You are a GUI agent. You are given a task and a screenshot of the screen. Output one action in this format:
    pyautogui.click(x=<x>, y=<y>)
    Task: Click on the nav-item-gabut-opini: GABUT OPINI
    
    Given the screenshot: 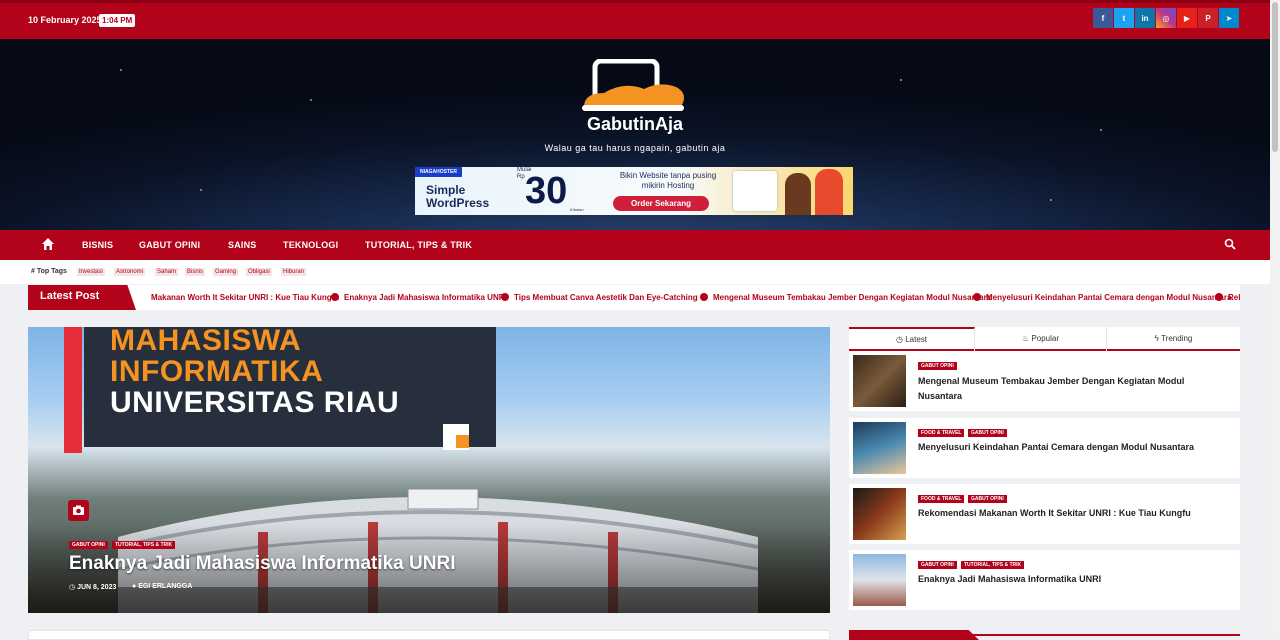 What is the action you would take?
    pyautogui.click(x=169, y=245)
    